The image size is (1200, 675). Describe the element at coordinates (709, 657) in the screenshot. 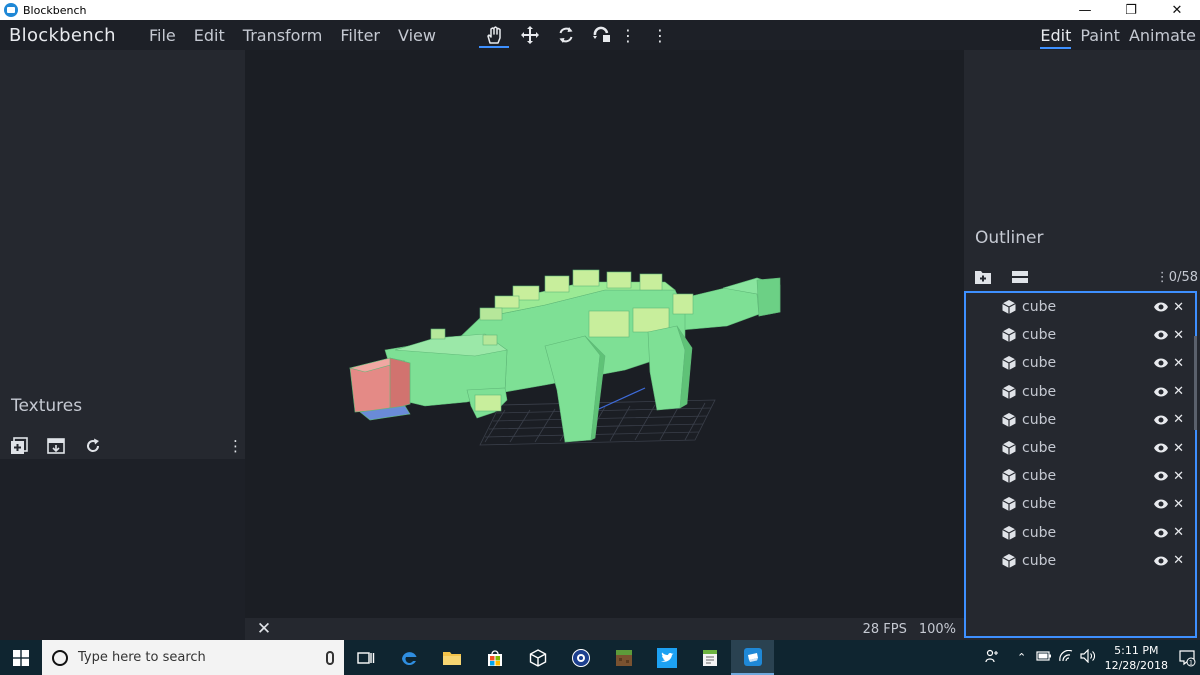

I see `taskbar-notes-app` at that location.